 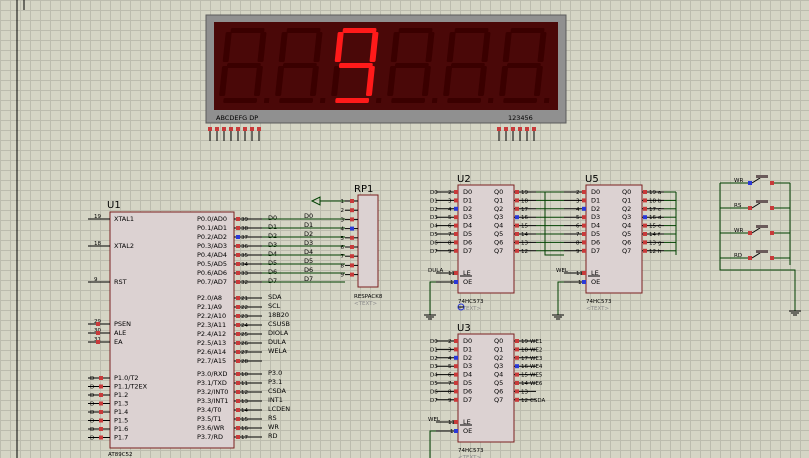 I want to click on u2-net-label: D0, so click(x=434, y=193).